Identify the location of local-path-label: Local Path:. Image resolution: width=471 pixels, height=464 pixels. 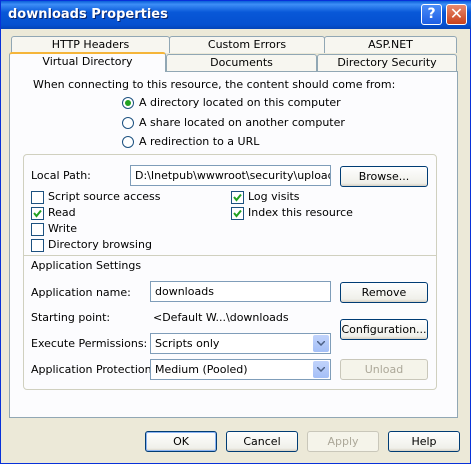
(61, 175).